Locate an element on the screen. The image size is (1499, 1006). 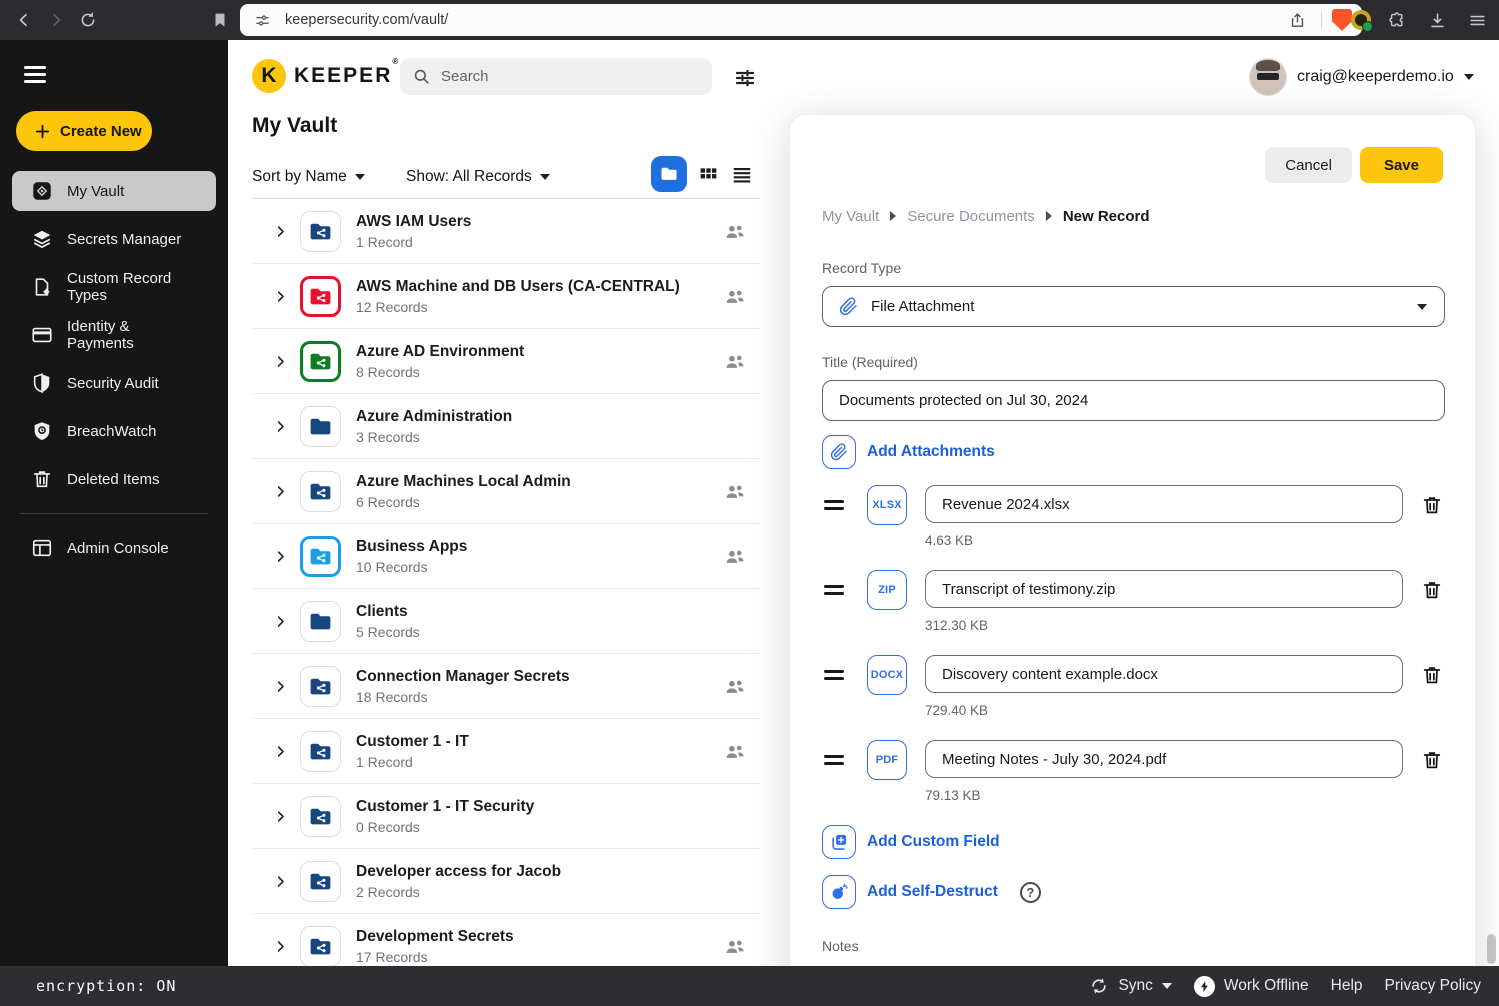
folder-row: Customer 1 - IT Security 0 Records is located at coordinates (506, 816).